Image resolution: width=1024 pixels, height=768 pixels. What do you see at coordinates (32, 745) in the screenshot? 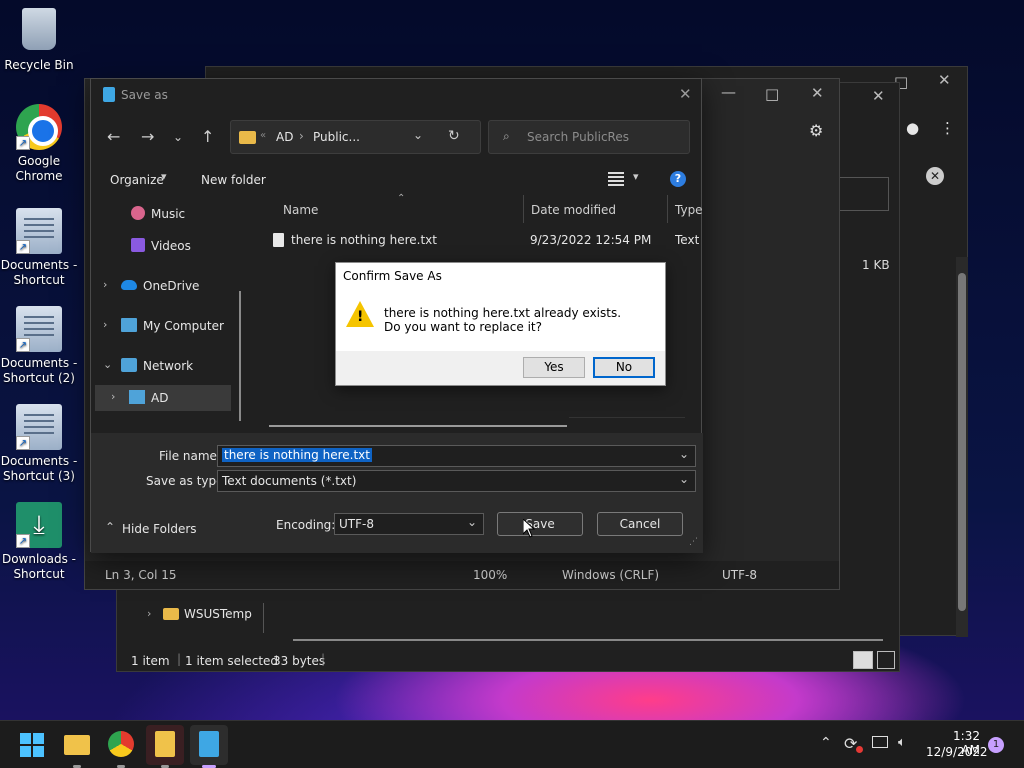
I see `start-windows-icon` at bounding box center [32, 745].